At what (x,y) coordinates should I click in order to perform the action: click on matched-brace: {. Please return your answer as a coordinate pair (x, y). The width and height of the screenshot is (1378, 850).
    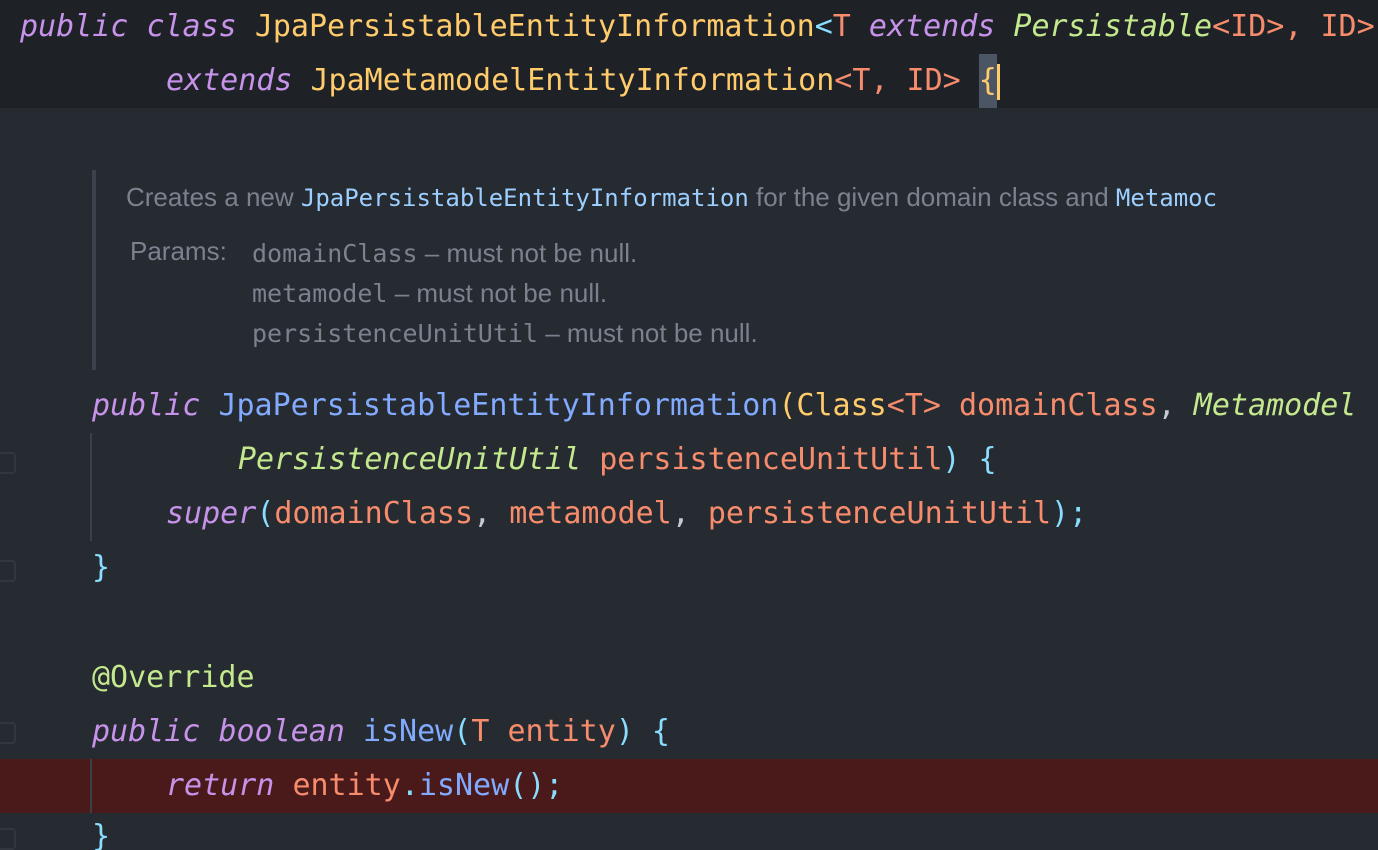
    Looking at the image, I should click on (987, 81).